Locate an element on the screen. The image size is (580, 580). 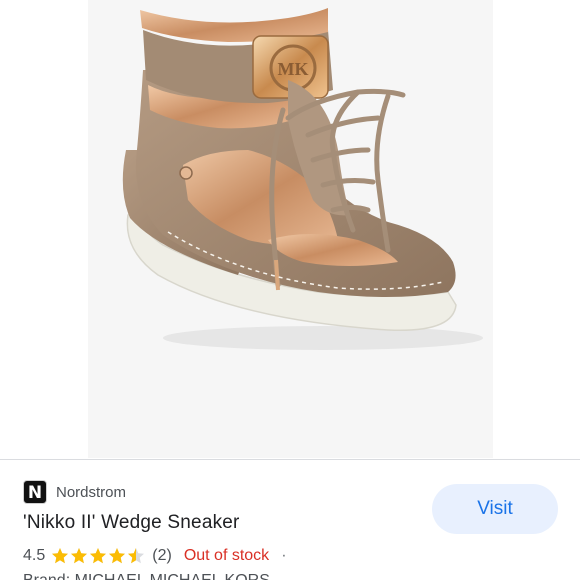
rating-value: 4.5 is located at coordinates (34, 555).